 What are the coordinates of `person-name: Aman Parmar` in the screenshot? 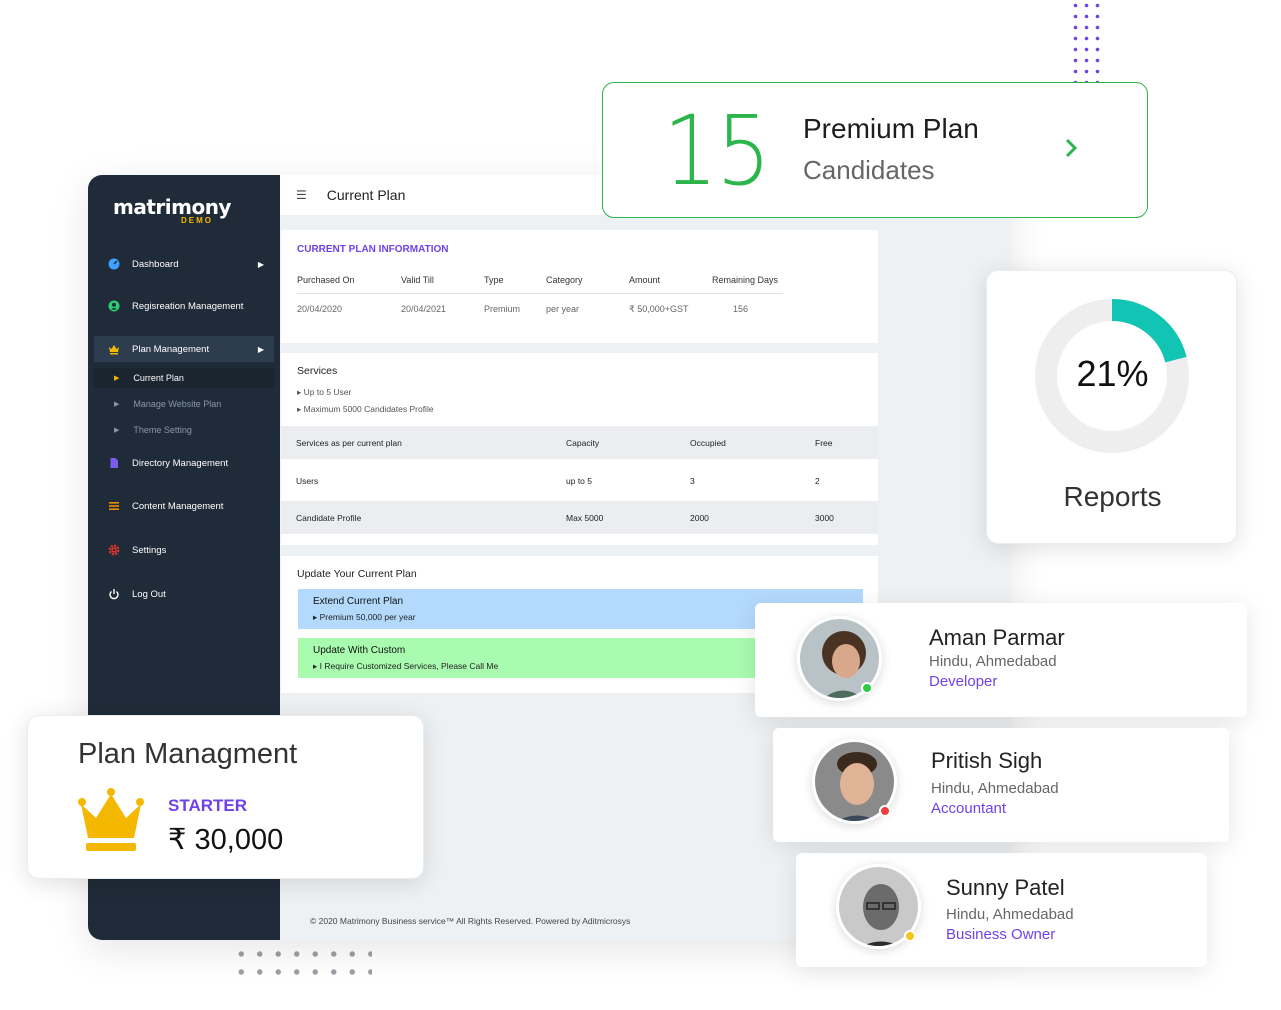 It's located at (997, 637).